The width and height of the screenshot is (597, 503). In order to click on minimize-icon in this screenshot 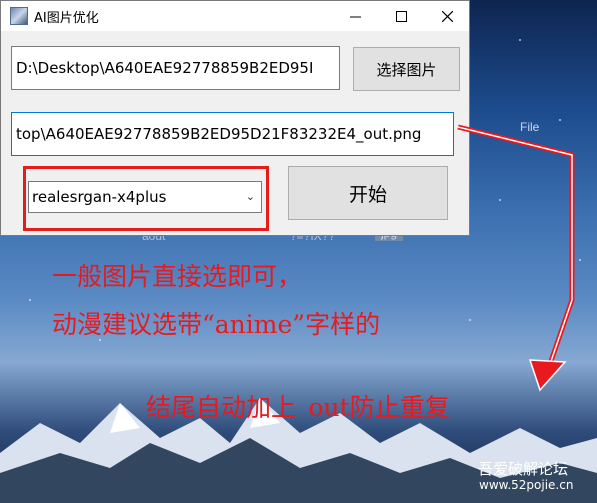, I will do `click(355, 16)`.